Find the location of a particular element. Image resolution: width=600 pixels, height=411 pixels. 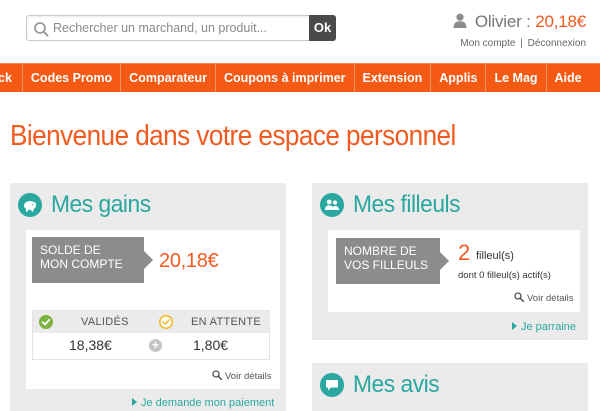

piggy-bank-icon is located at coordinates (30, 205).